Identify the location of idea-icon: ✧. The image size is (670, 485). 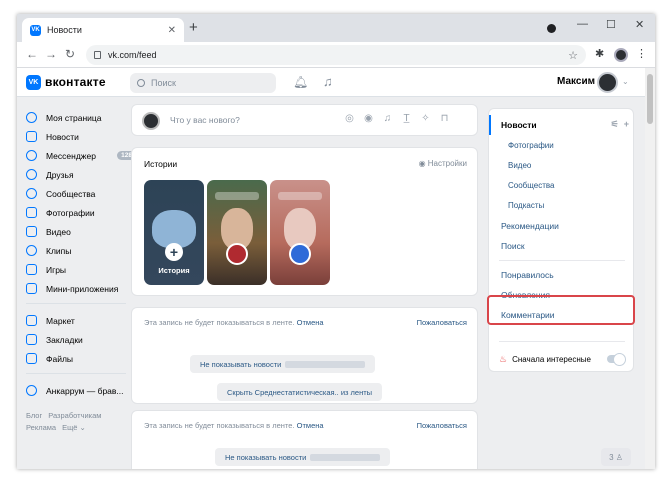
(425, 118).